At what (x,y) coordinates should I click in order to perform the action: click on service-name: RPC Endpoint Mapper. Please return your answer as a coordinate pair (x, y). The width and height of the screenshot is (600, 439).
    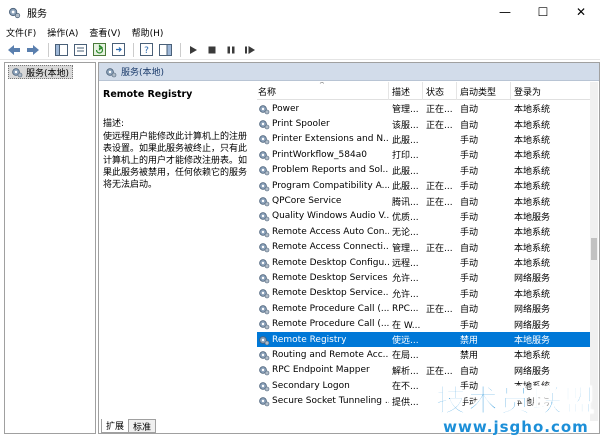
    Looking at the image, I should click on (321, 370).